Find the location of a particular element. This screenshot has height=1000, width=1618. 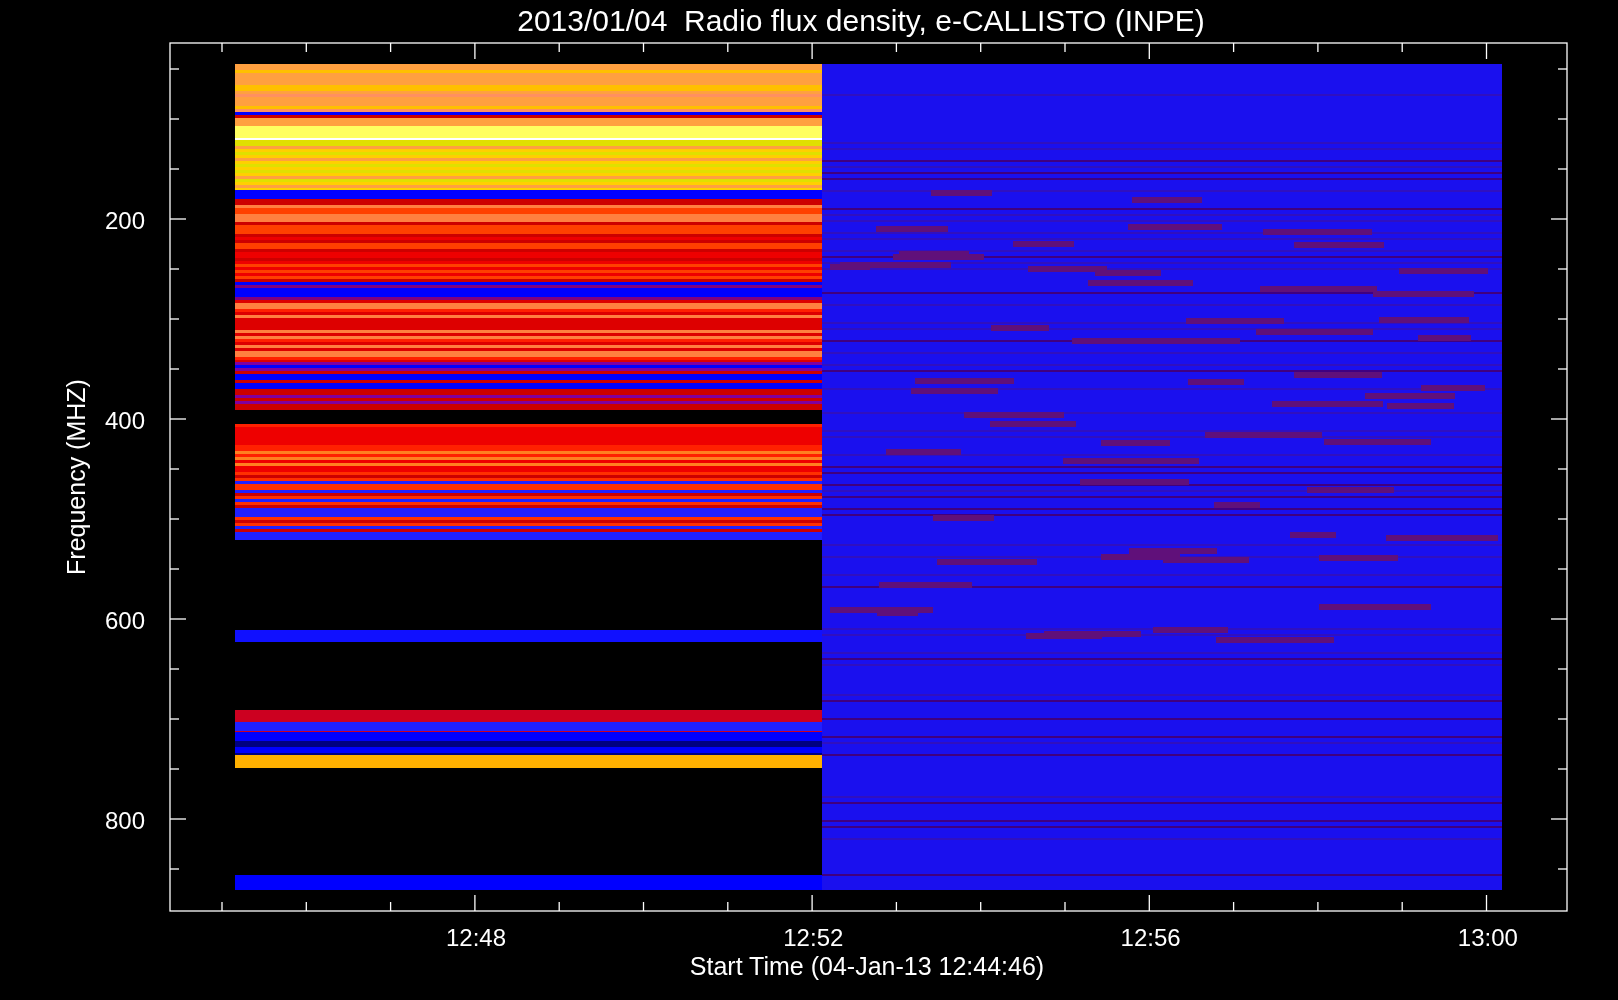

y-tick-label: 200 is located at coordinates (124, 220).